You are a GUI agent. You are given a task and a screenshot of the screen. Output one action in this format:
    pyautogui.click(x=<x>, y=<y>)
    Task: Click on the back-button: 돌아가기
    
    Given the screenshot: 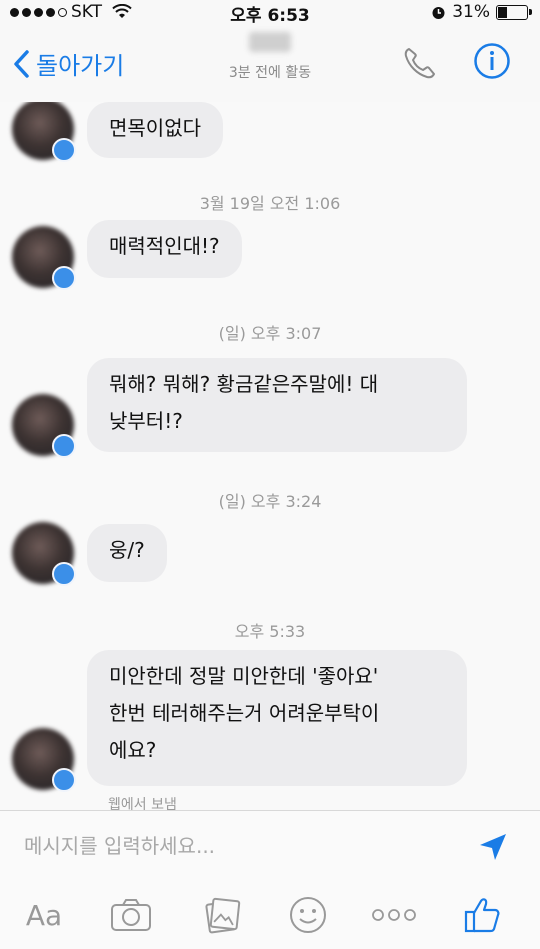 What is the action you would take?
    pyautogui.click(x=68, y=63)
    